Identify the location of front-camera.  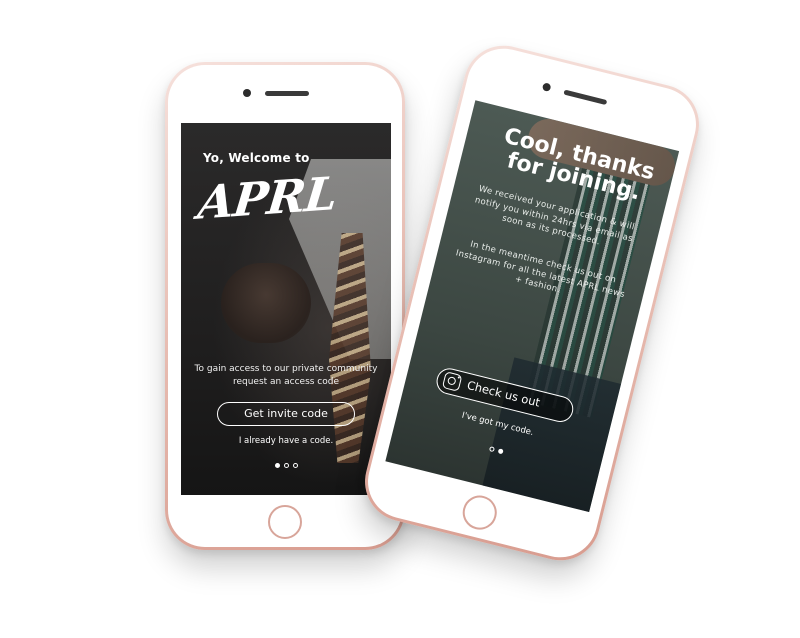
(247, 93).